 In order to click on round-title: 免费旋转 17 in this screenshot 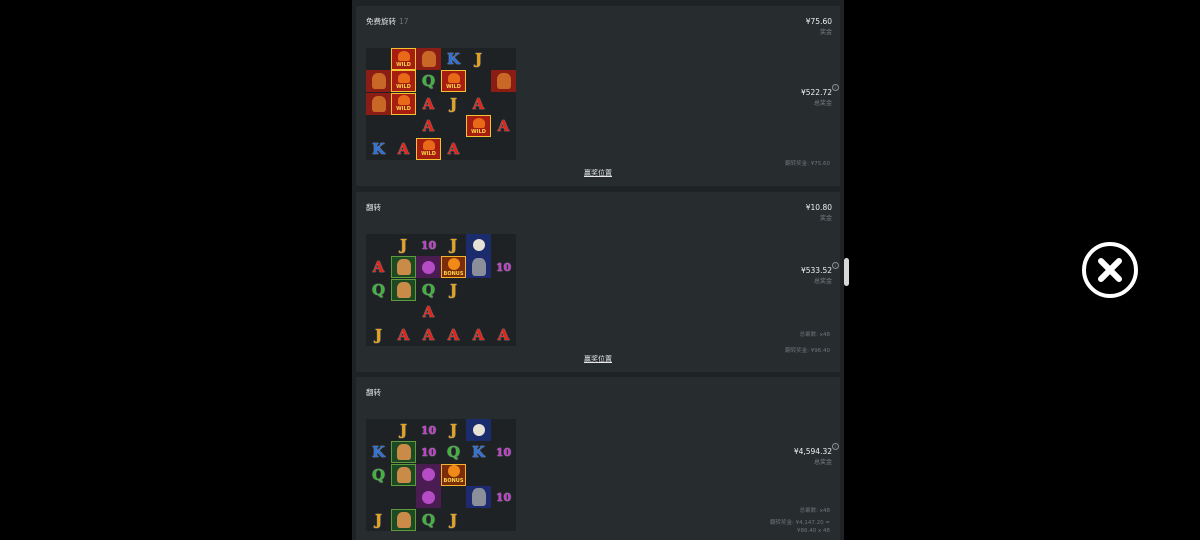, I will do `click(387, 21)`.